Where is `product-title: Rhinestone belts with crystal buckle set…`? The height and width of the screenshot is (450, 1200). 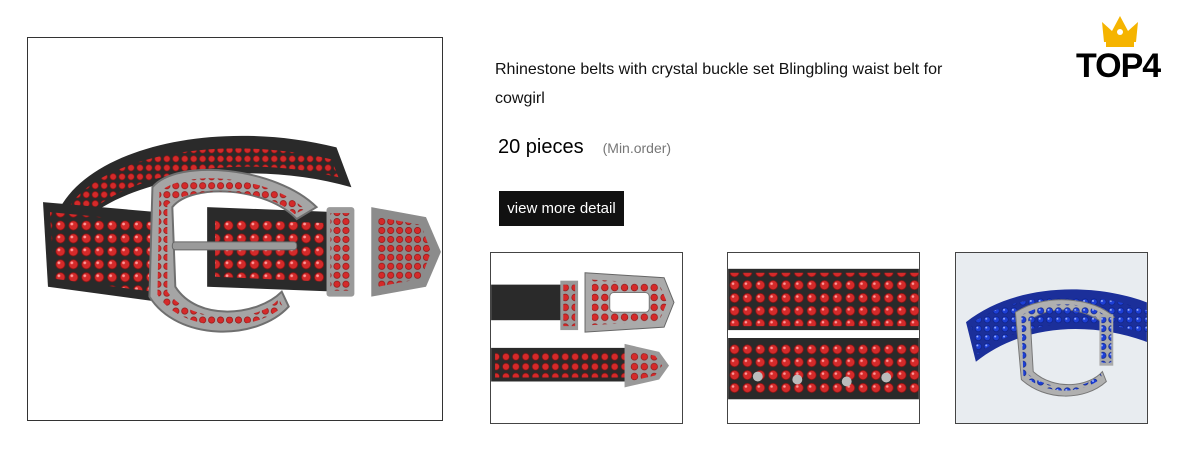
product-title: Rhinestone belts with crystal buckle set… is located at coordinates (719, 84).